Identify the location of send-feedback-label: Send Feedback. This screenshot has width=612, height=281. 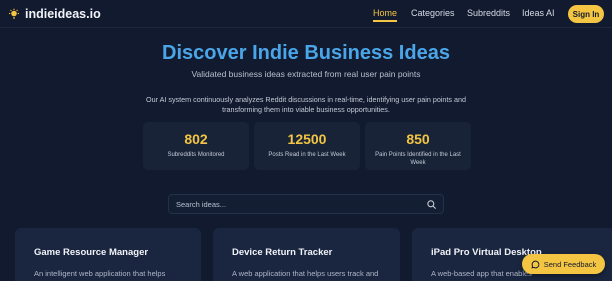
(570, 264).